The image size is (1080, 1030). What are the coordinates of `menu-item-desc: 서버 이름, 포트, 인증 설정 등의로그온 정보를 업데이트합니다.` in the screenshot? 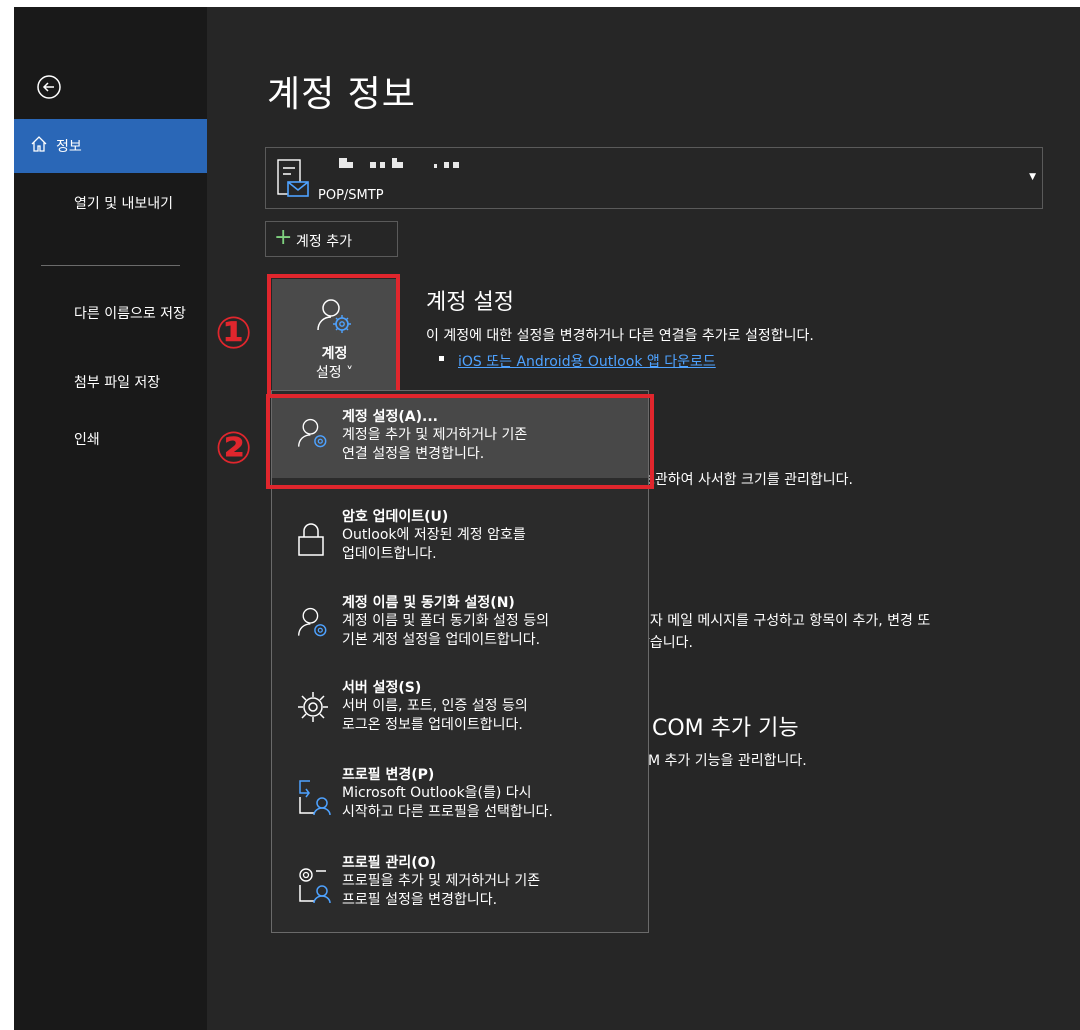 It's located at (492, 716).